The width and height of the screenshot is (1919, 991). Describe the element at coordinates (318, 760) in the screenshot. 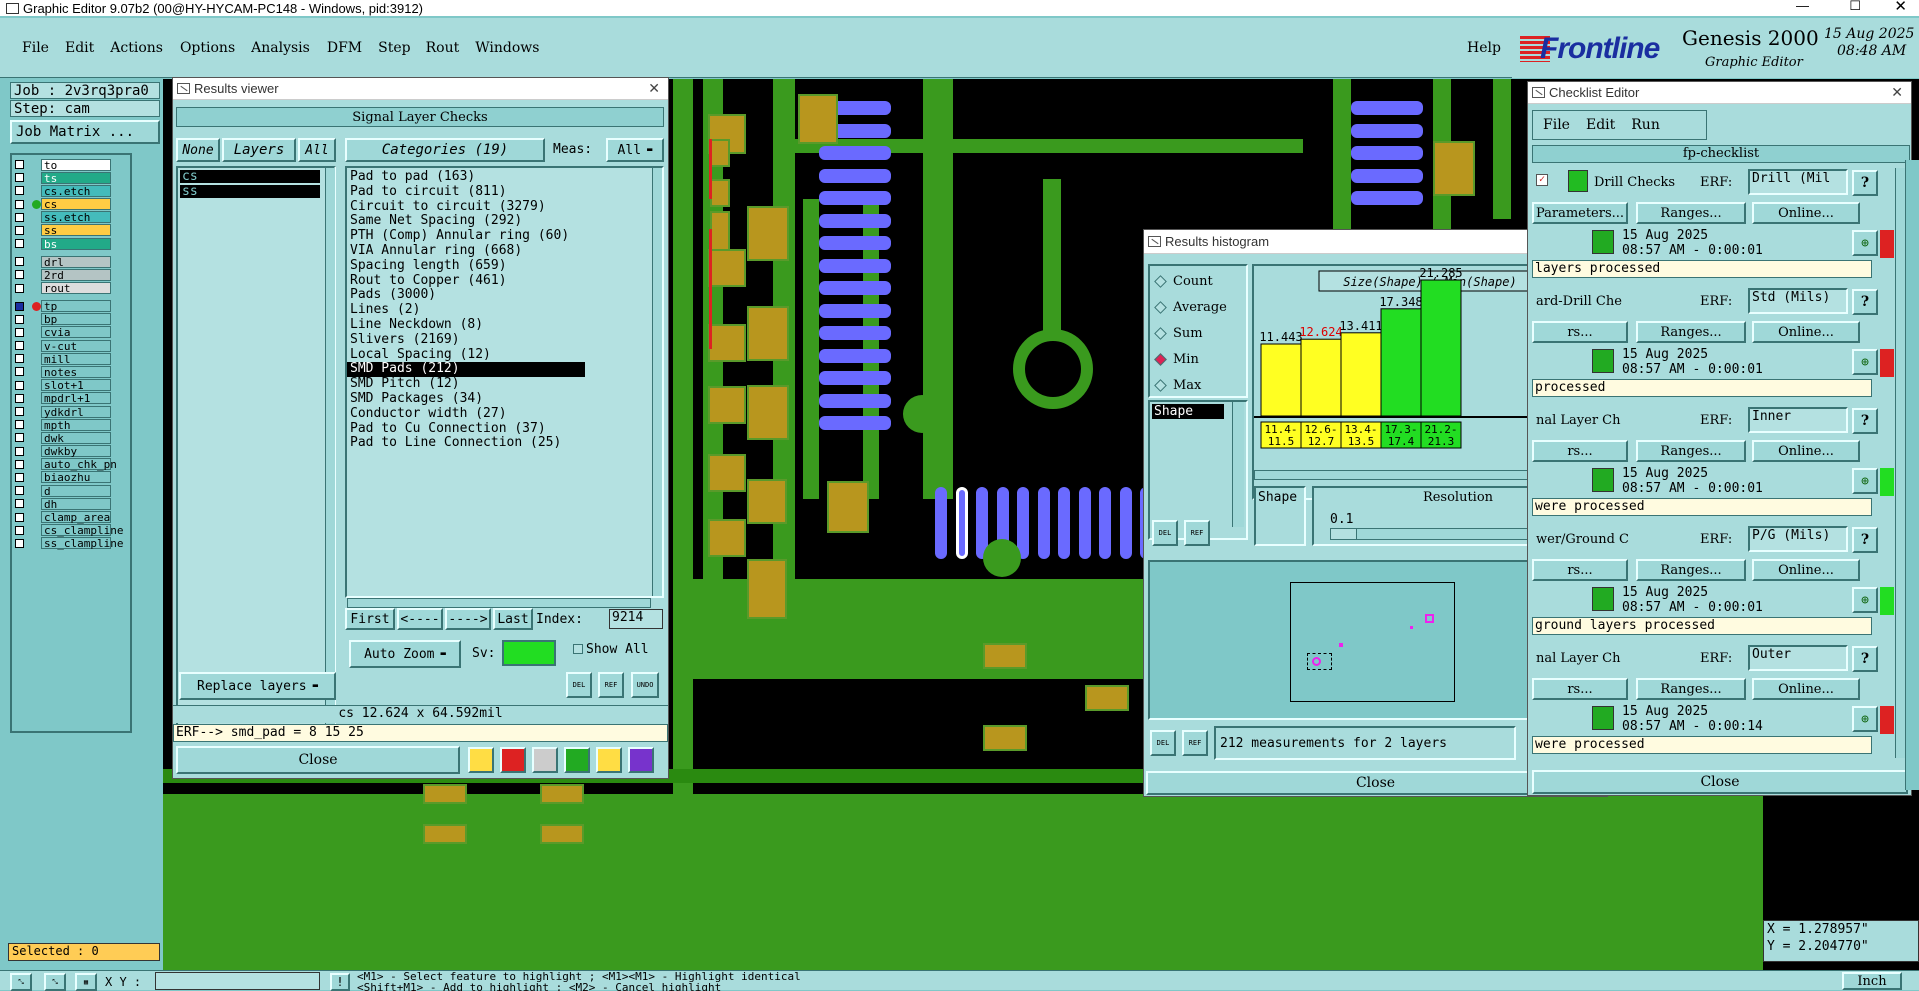

I see `rv-close-button: Close` at that location.